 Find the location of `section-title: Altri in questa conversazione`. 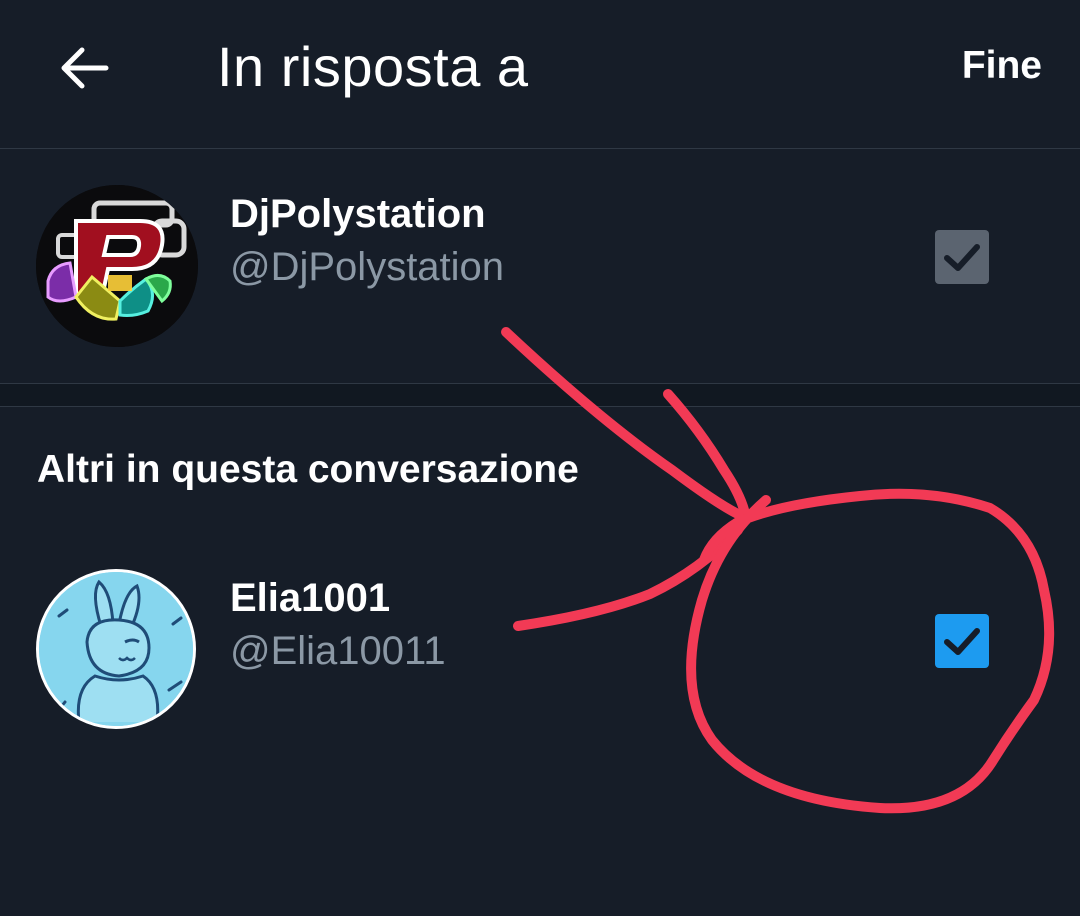

section-title: Altri in questa conversazione is located at coordinates (308, 469).